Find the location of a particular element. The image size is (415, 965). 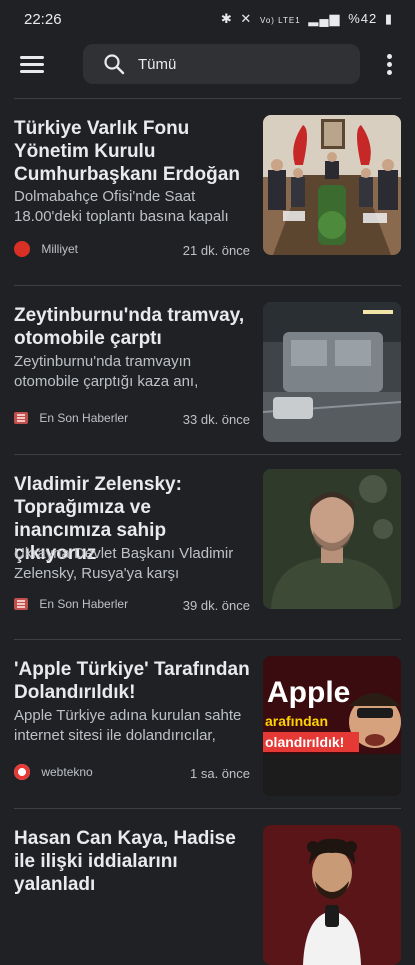

apple-fraud-thumbnail: Apple arafından olandırıldık! is located at coordinates (332, 726).